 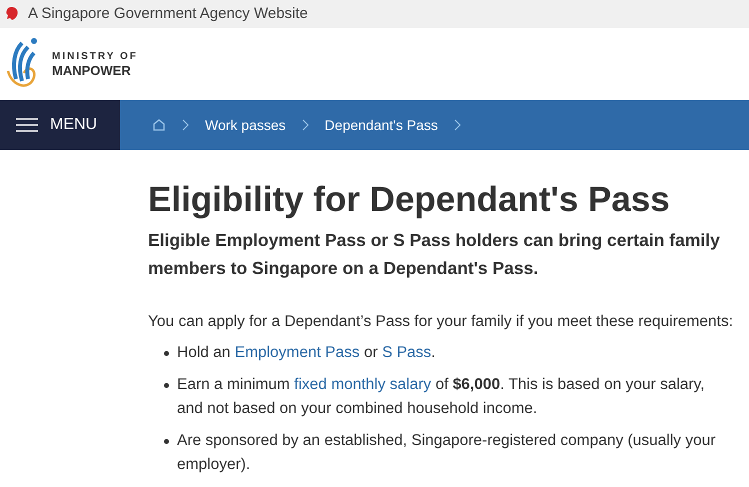 I want to click on agency-notice: A Singapore Government Agency Website, so click(x=168, y=14).